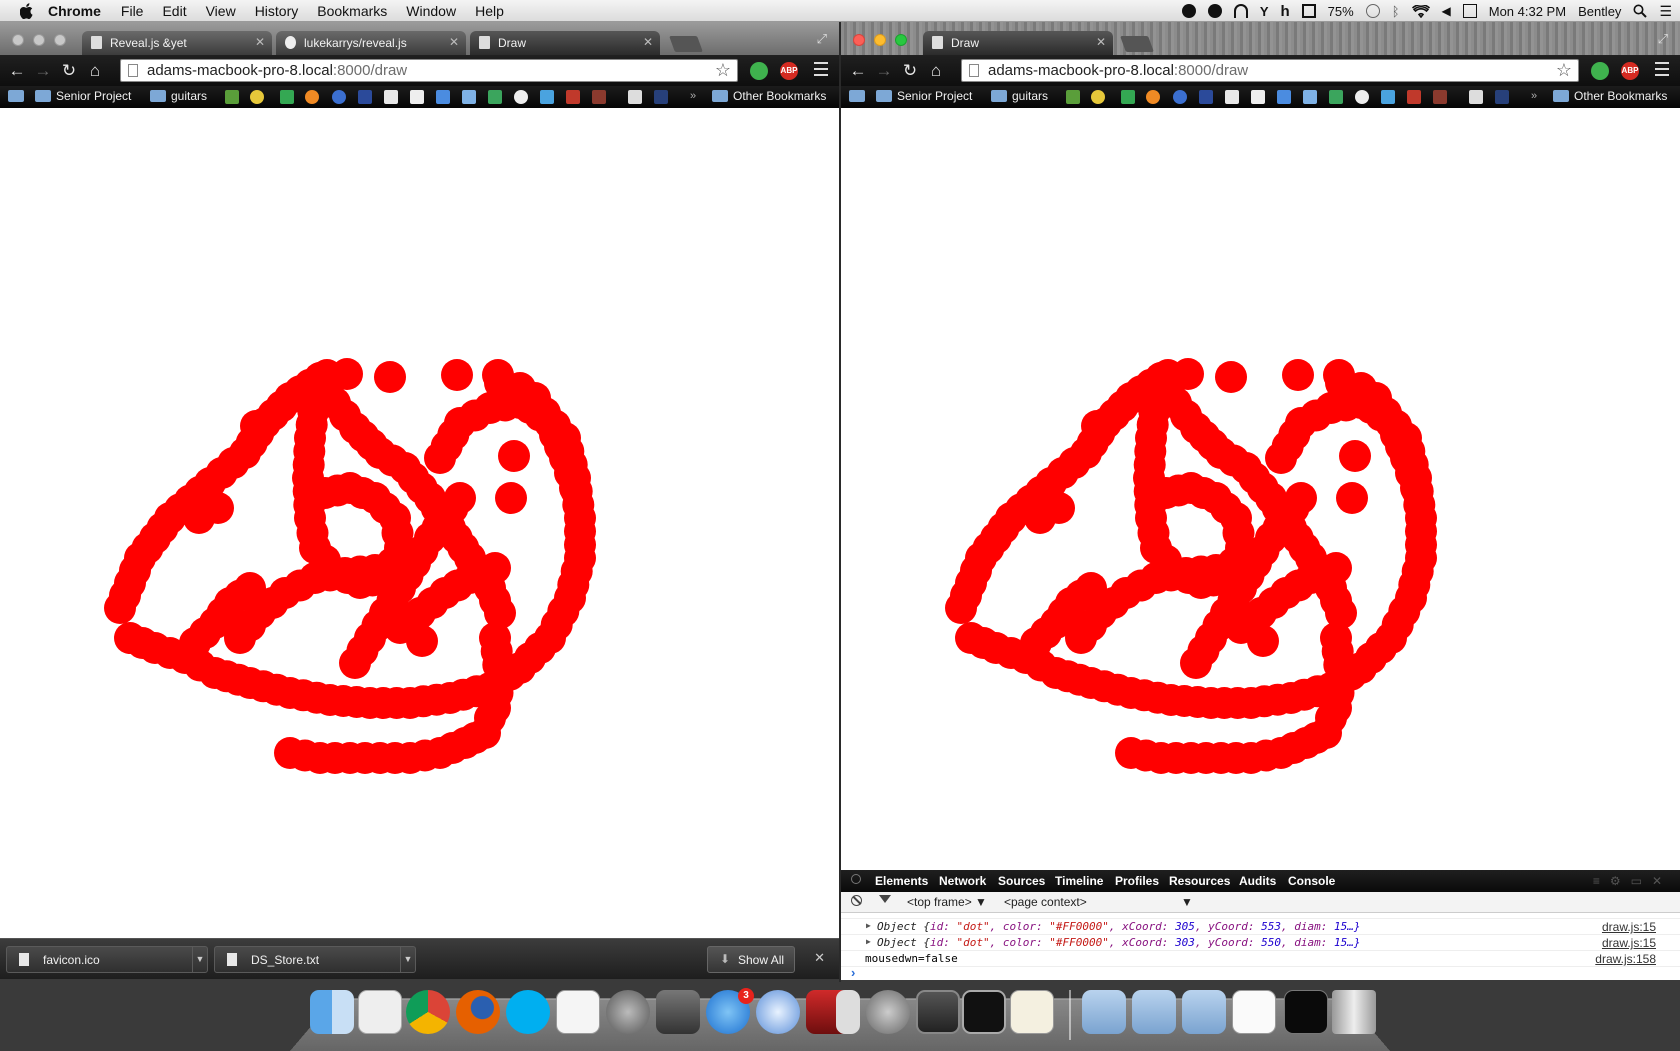 This screenshot has height=1051, width=1680. I want to click on bookmark-folder-other: Other Bookmarks, so click(769, 96).